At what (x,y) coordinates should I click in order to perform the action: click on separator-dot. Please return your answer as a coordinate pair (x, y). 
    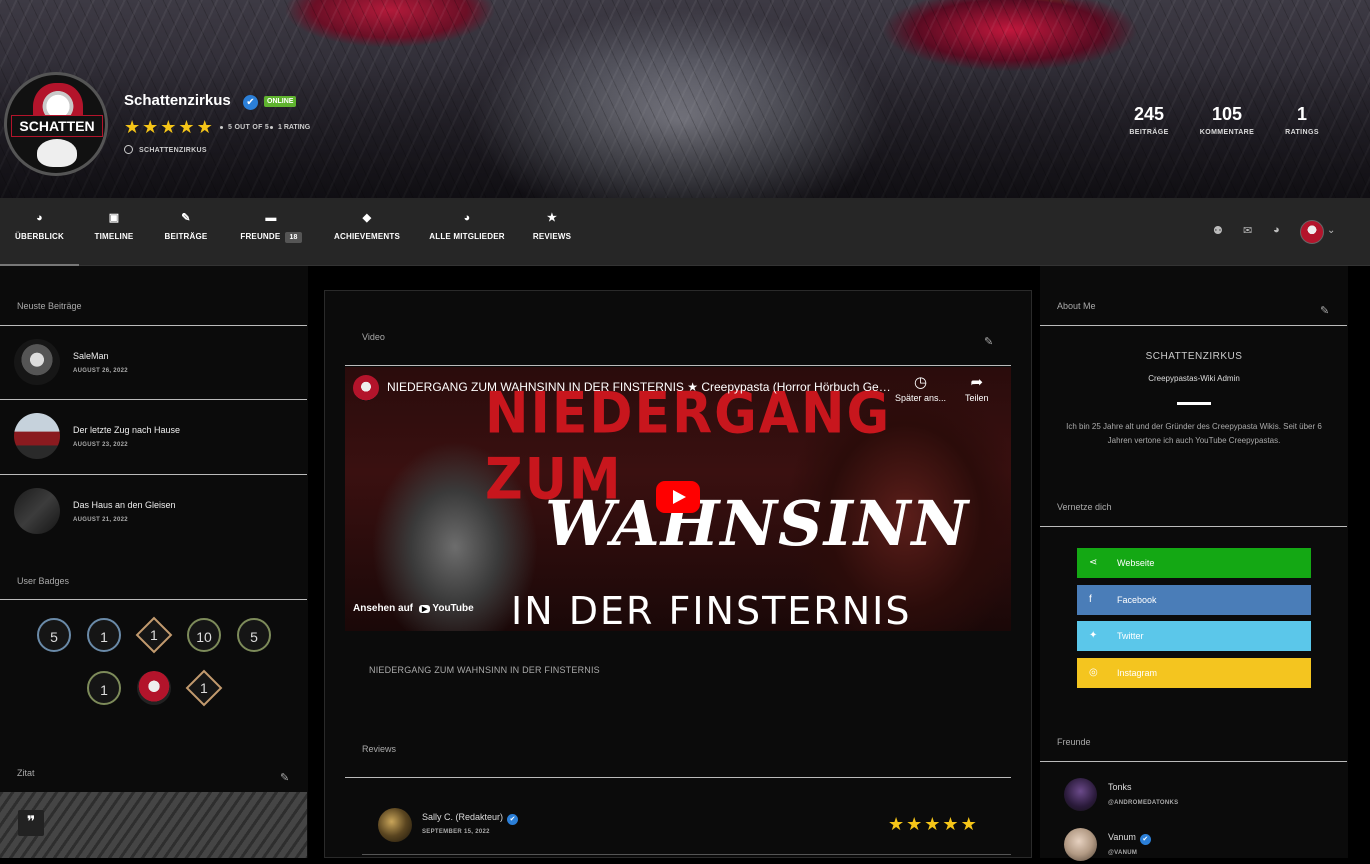
    Looking at the image, I should click on (271, 127).